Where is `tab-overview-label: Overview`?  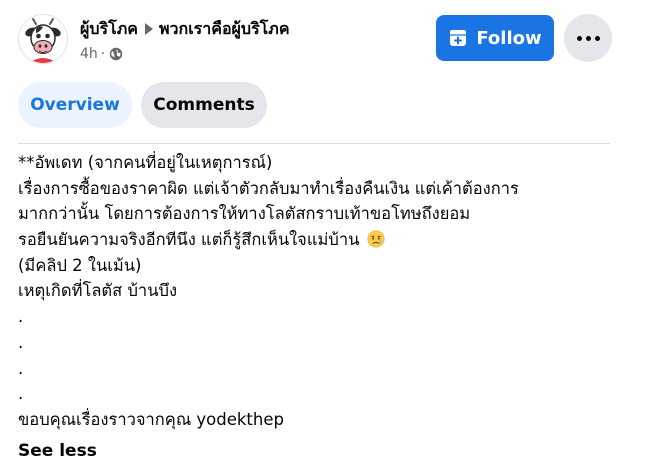 tab-overview-label: Overview is located at coordinates (75, 105).